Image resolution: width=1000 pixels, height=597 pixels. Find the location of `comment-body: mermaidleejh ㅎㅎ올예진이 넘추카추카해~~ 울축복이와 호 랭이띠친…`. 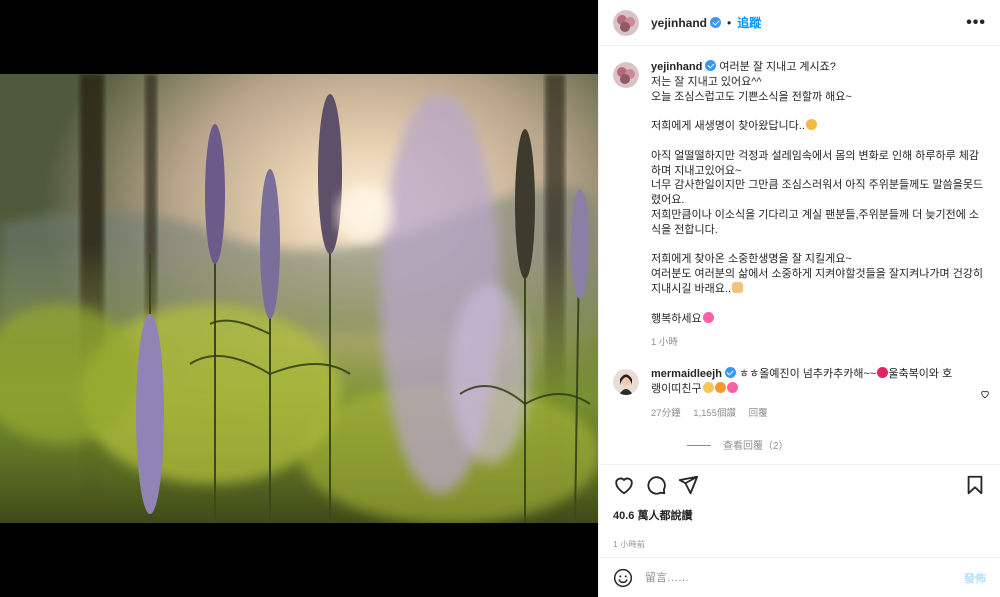

comment-body: mermaidleejh ㅎㅎ올예진이 넘추카추카해~~ 울축복이와 호 랭이띠친… is located at coordinates (818, 394).